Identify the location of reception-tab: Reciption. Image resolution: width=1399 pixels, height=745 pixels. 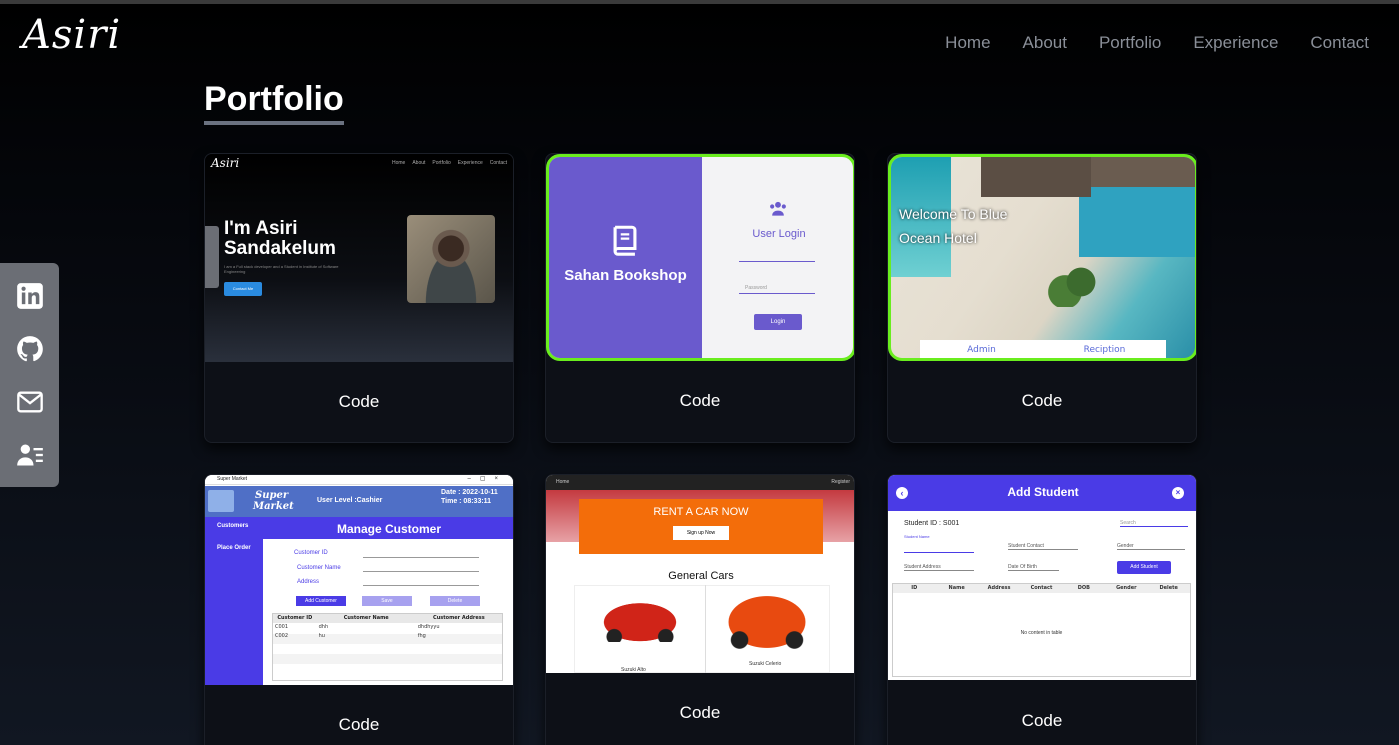
(1104, 350).